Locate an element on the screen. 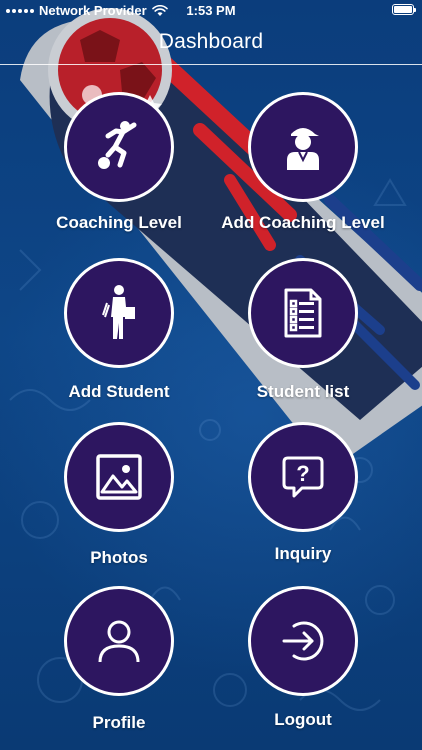 The image size is (422, 750). image-icon is located at coordinates (119, 477).